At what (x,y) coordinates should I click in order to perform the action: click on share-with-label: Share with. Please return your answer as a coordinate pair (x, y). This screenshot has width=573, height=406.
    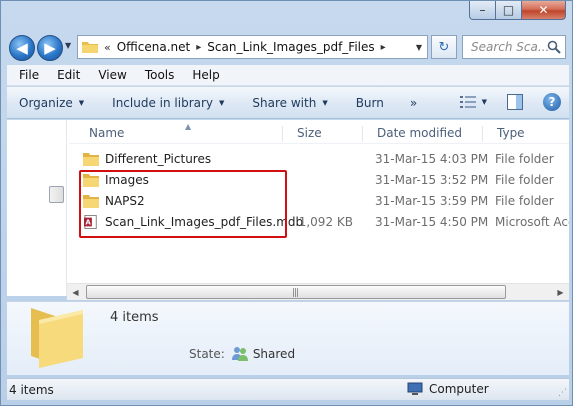
    Looking at the image, I should click on (284, 102).